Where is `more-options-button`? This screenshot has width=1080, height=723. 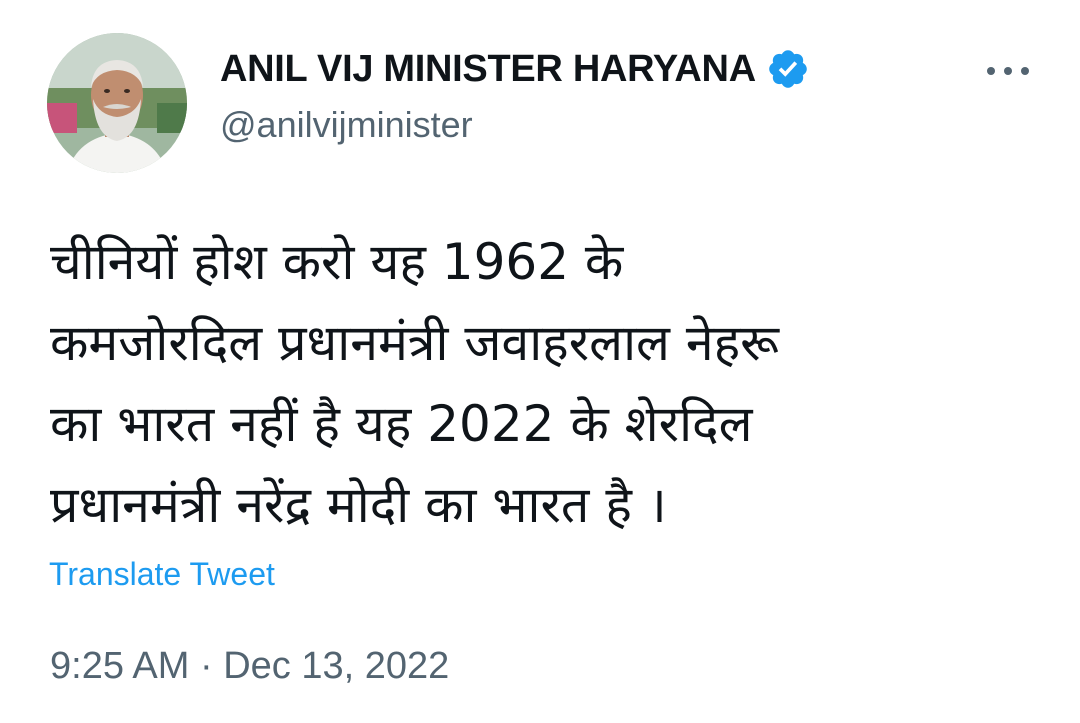
more-options-button is located at coordinates (1008, 71).